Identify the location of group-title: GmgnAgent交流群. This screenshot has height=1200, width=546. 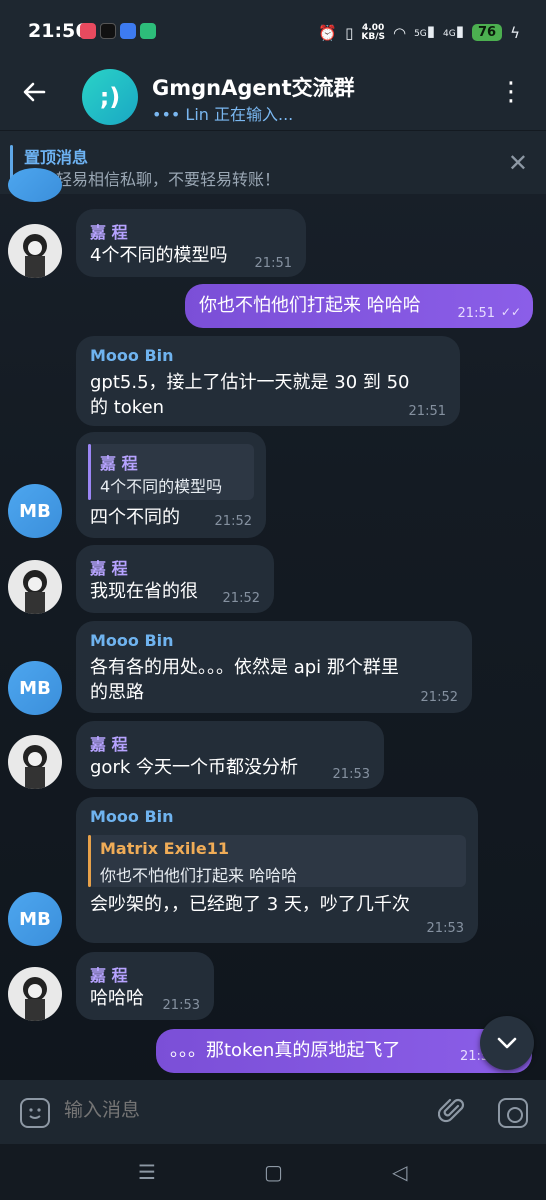
(253, 87).